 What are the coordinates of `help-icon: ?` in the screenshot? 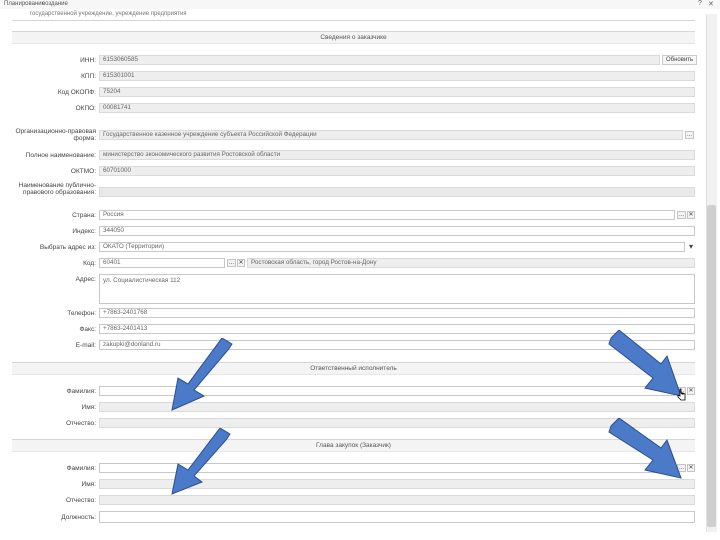 It's located at (700, 3).